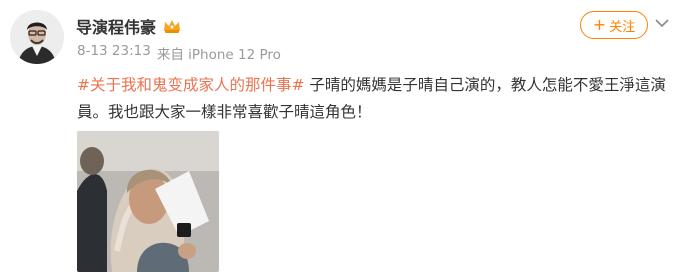  What do you see at coordinates (172, 26) in the screenshot?
I see `crown-icon` at bounding box center [172, 26].